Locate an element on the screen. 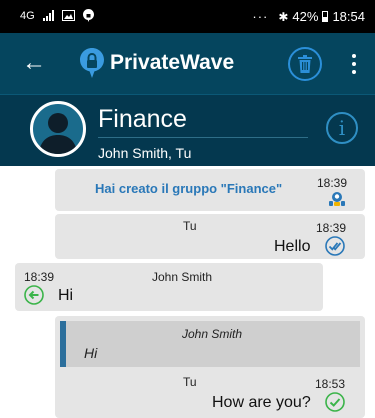  bluetooth-icon: ✱ is located at coordinates (283, 16).